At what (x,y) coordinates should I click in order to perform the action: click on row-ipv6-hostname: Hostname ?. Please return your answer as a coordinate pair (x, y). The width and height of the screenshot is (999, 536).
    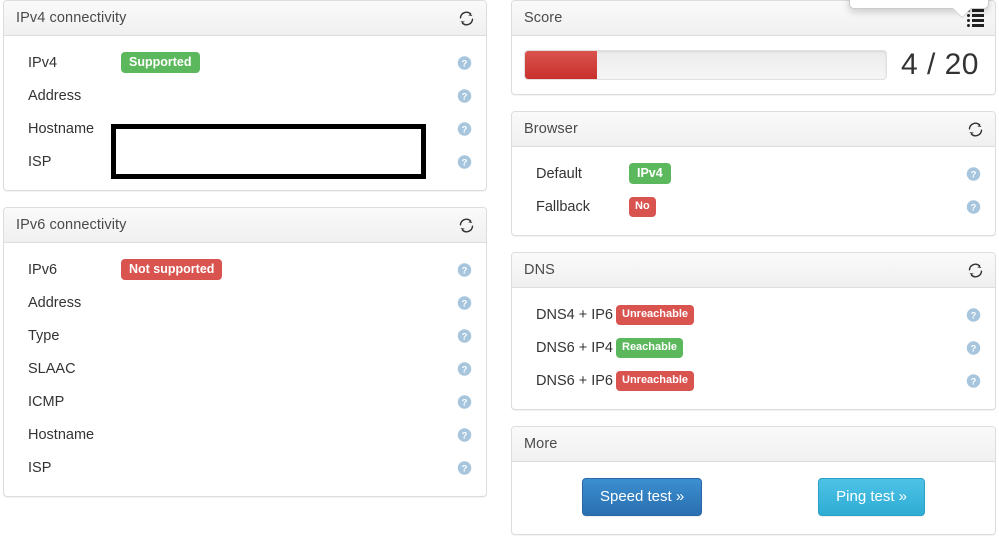
    Looking at the image, I should click on (245, 434).